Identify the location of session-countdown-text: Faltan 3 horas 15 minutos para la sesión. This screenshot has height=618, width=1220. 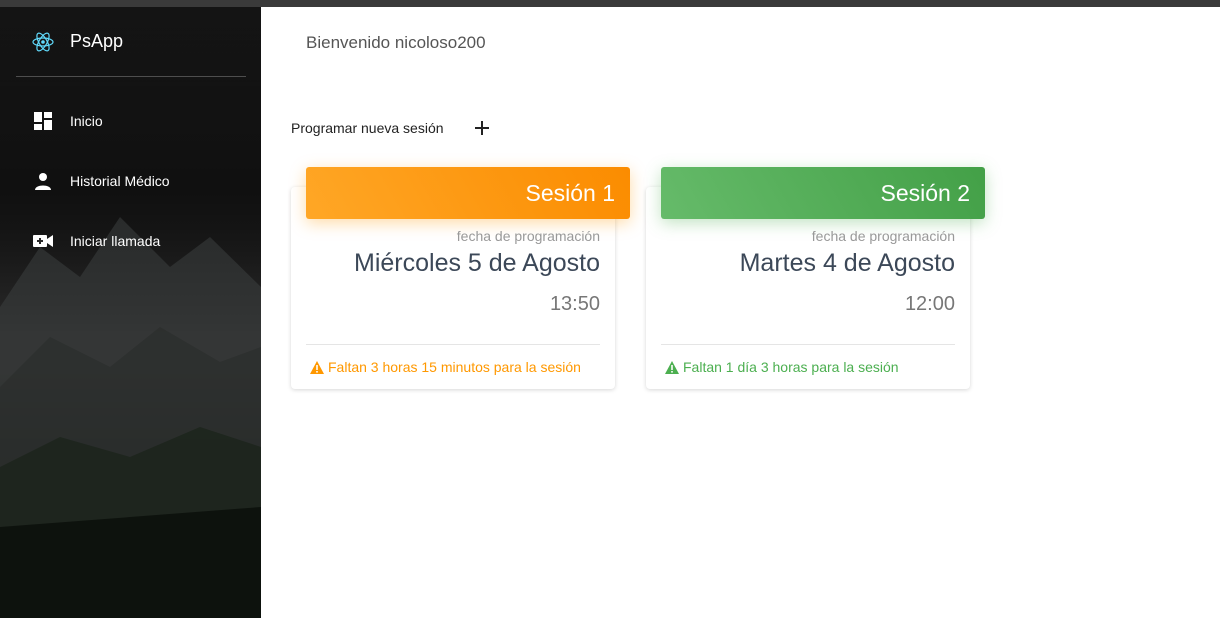
(454, 367).